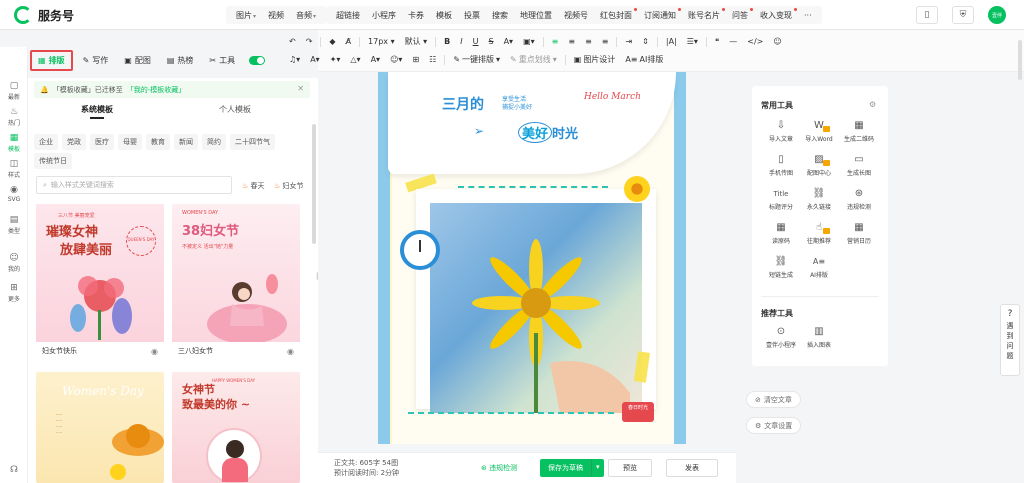  What do you see at coordinates (692, 468) in the screenshot?
I see `publish-button: 发表` at bounding box center [692, 468].